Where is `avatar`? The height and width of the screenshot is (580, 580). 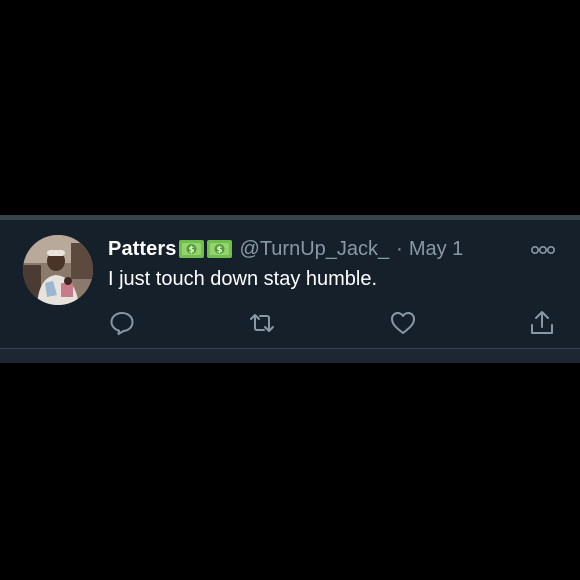
avatar is located at coordinates (58, 270).